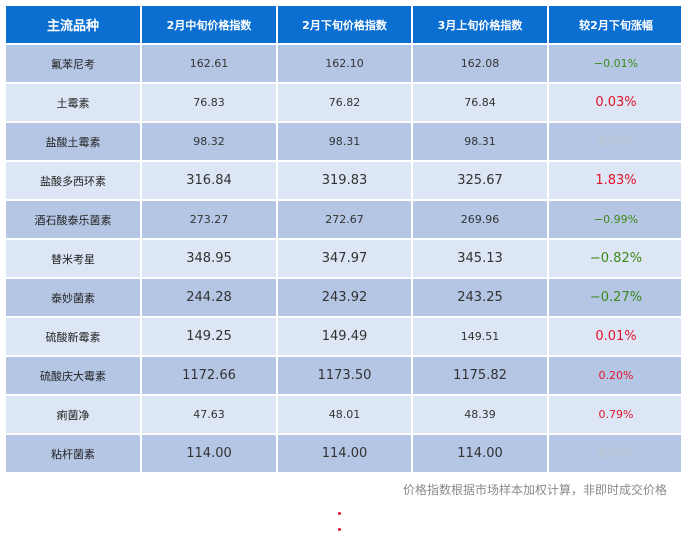  I want to click on header-early-mar: 3月上旬价格指数, so click(480, 24).